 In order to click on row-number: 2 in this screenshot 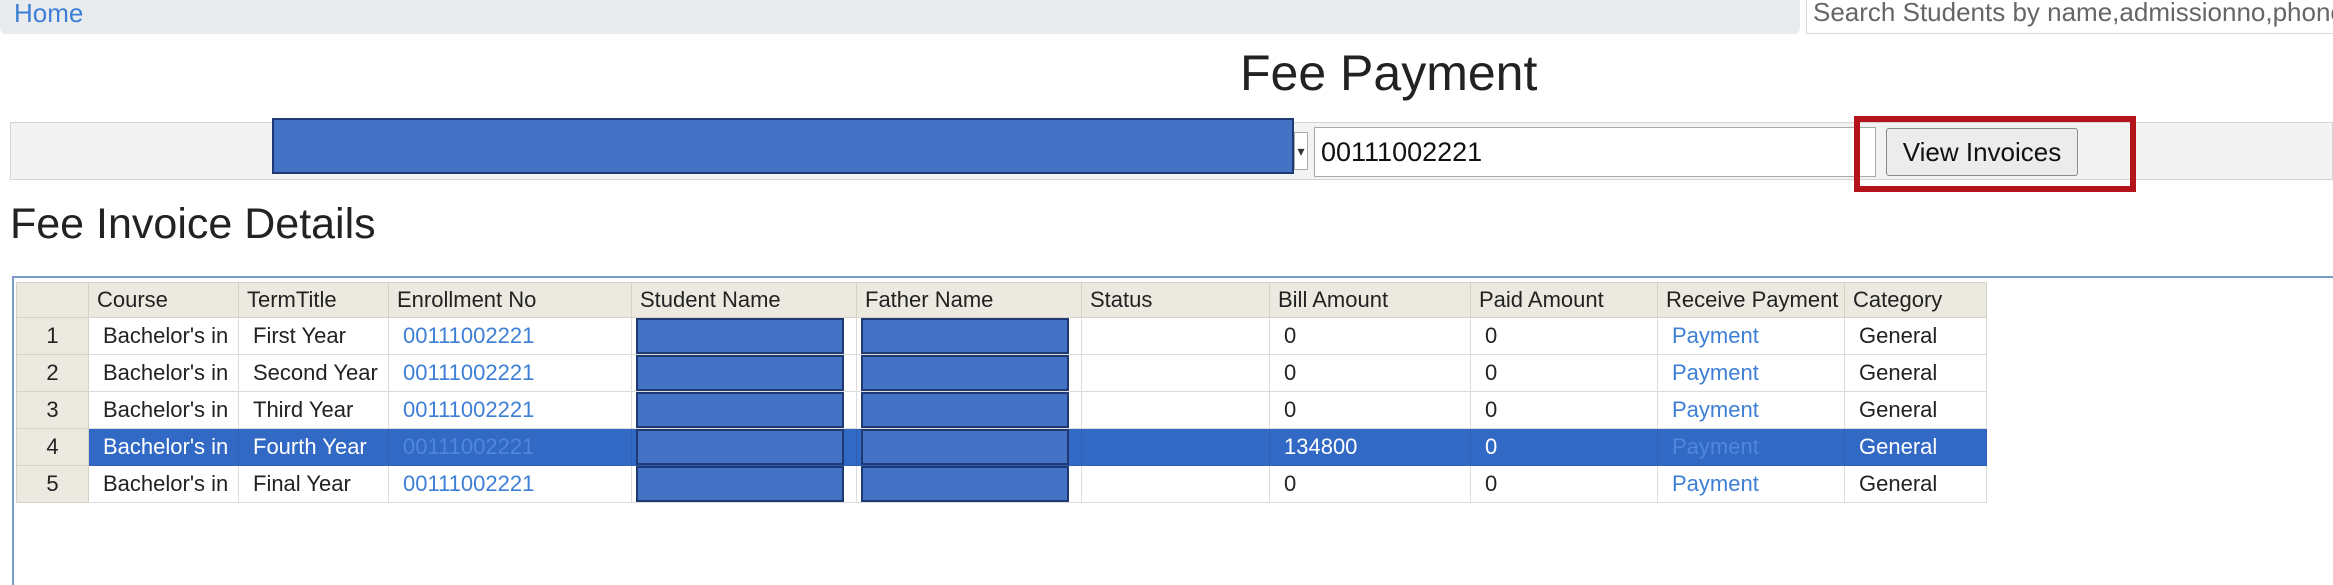, I will do `click(52, 373)`.